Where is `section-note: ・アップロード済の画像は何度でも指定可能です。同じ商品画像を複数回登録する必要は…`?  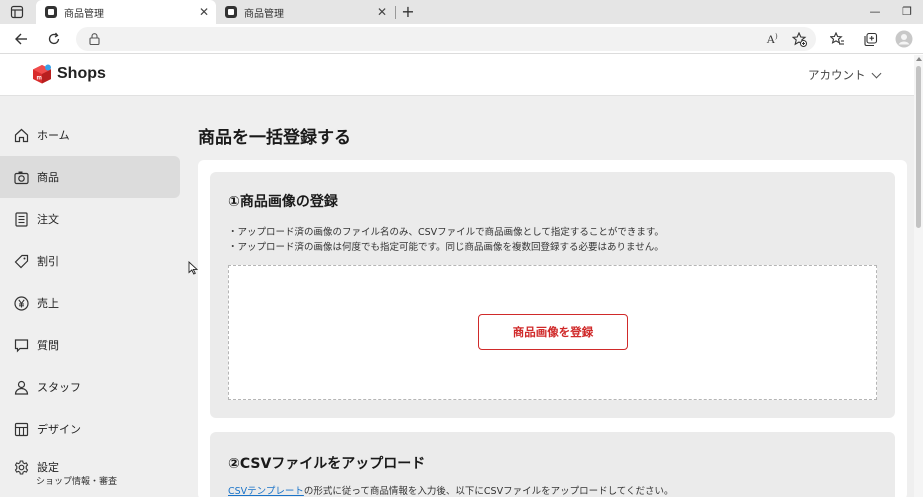
section-note: ・アップロード済の画像は何度でも指定可能です。同じ商品画像を複数回登録する必要は… is located at coordinates (446, 247).